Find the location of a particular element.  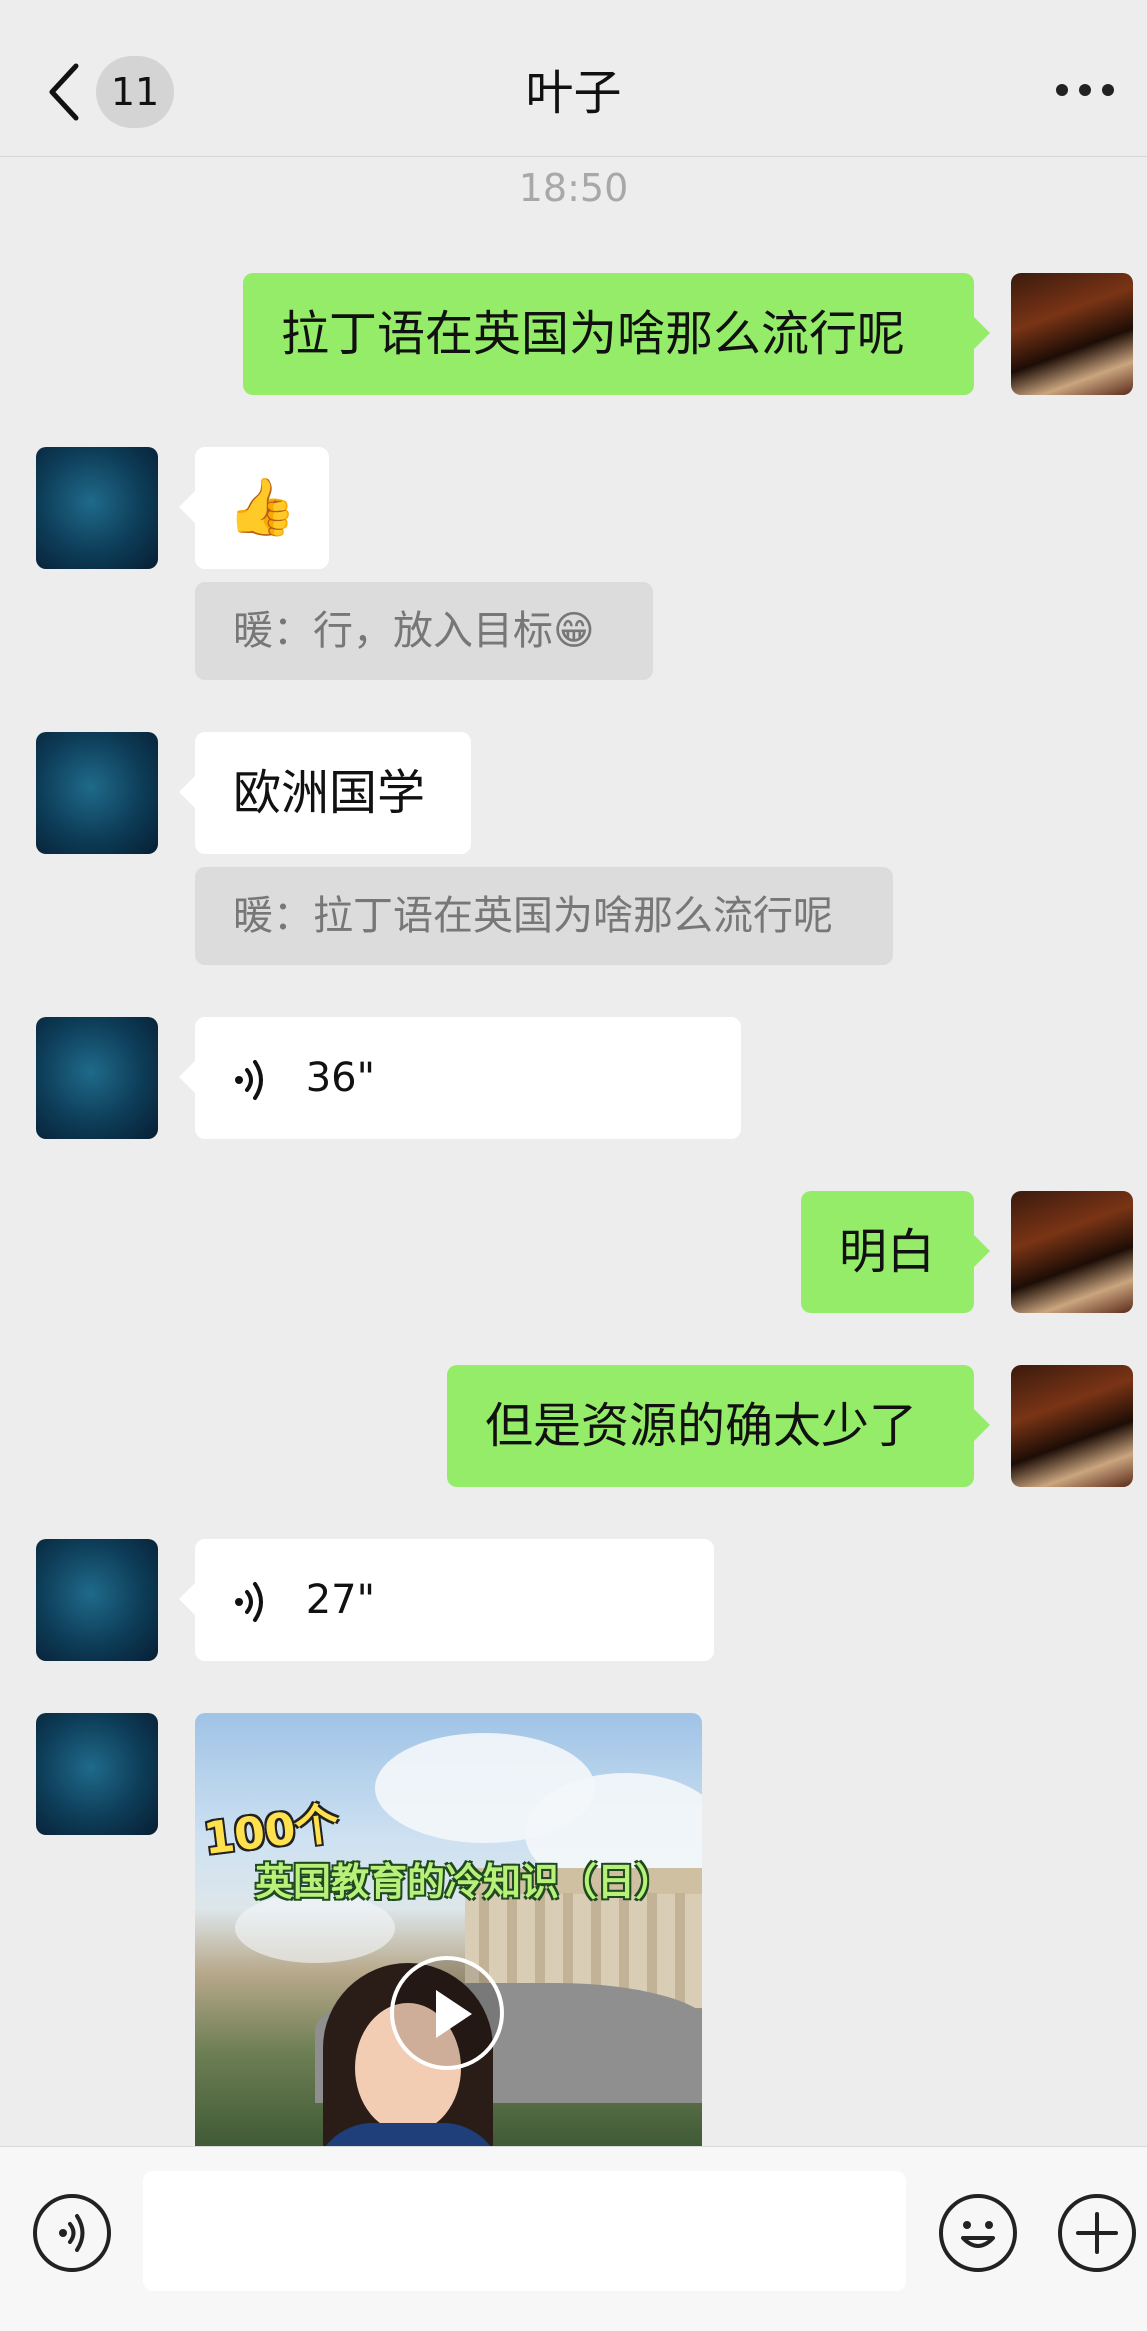

message-text: 但是资源的确太少了 is located at coordinates (701, 1426).